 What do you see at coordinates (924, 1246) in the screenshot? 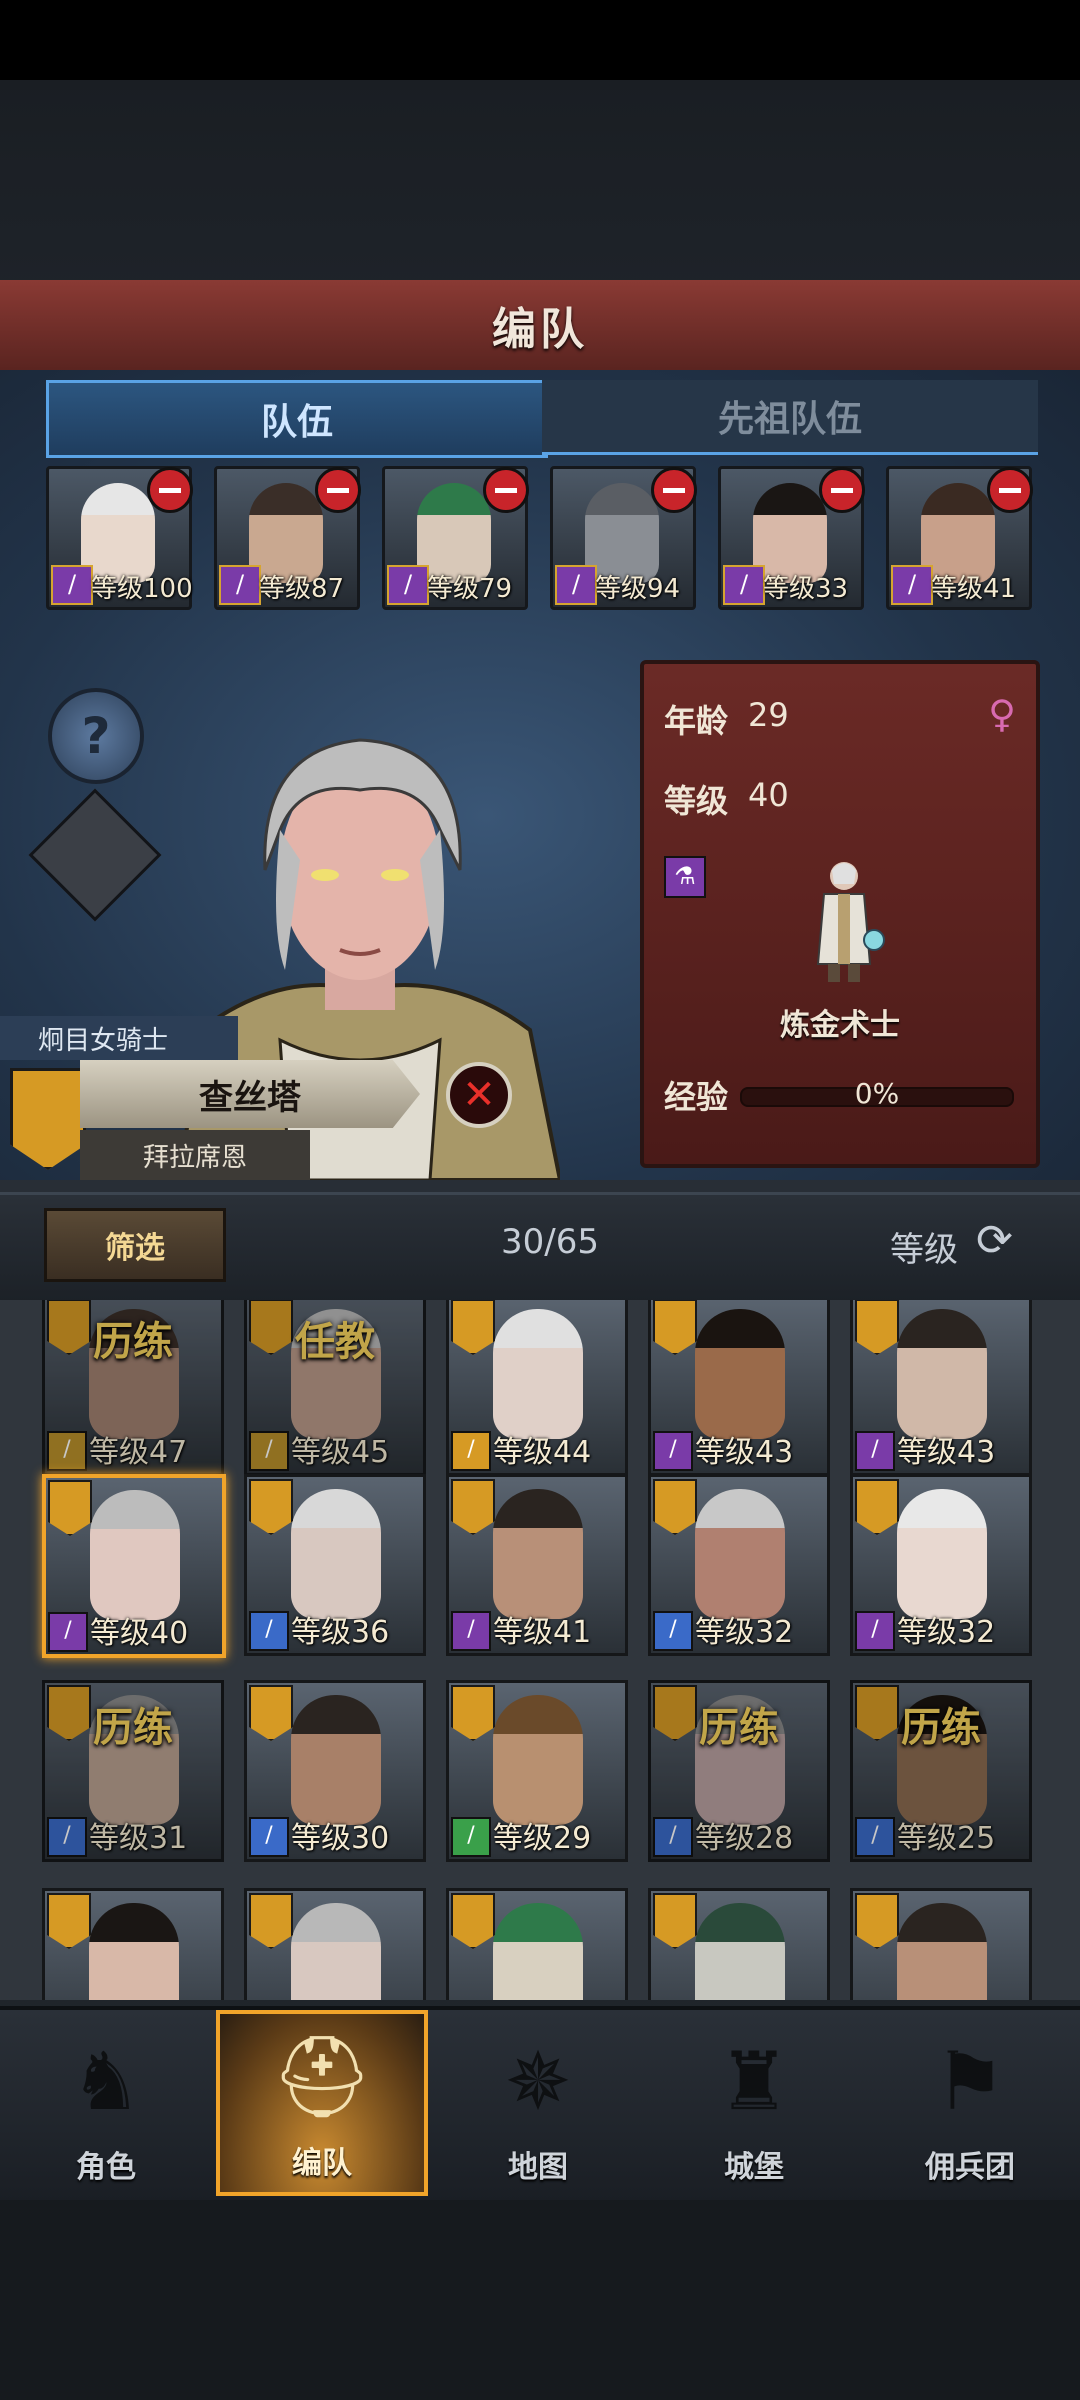
I see `sort-by-level-button: 等级` at bounding box center [924, 1246].